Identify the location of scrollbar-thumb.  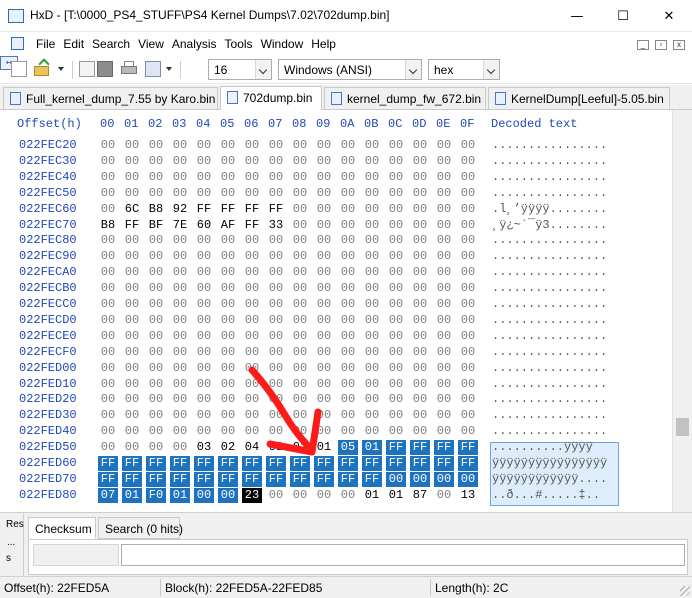
(682, 427).